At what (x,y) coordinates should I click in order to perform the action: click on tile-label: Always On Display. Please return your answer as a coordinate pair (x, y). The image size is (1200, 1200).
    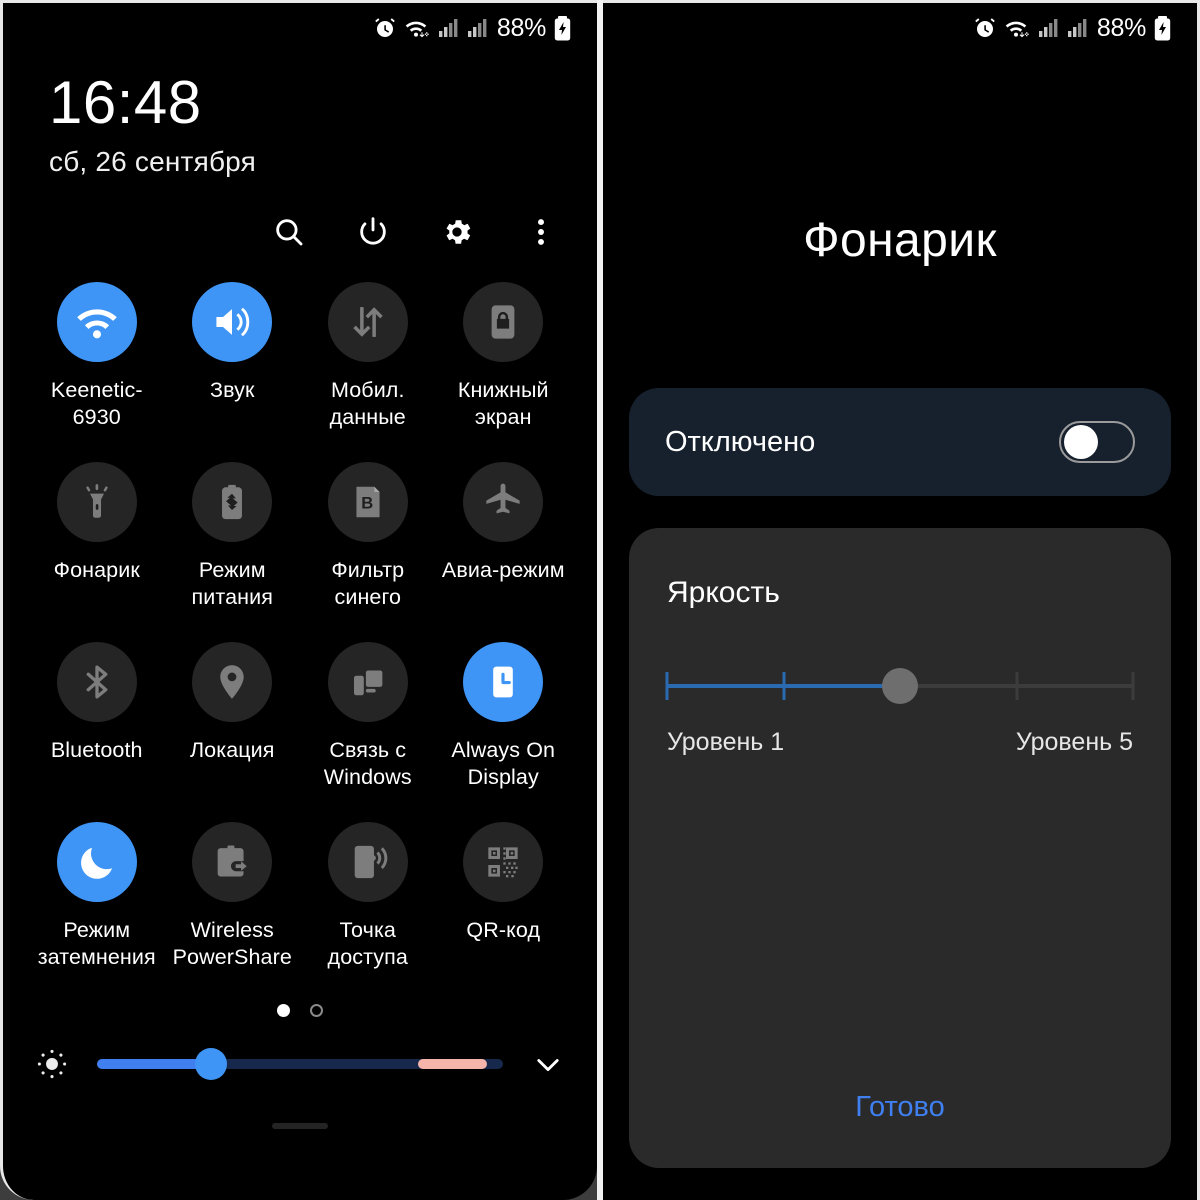
    Looking at the image, I should click on (503, 763).